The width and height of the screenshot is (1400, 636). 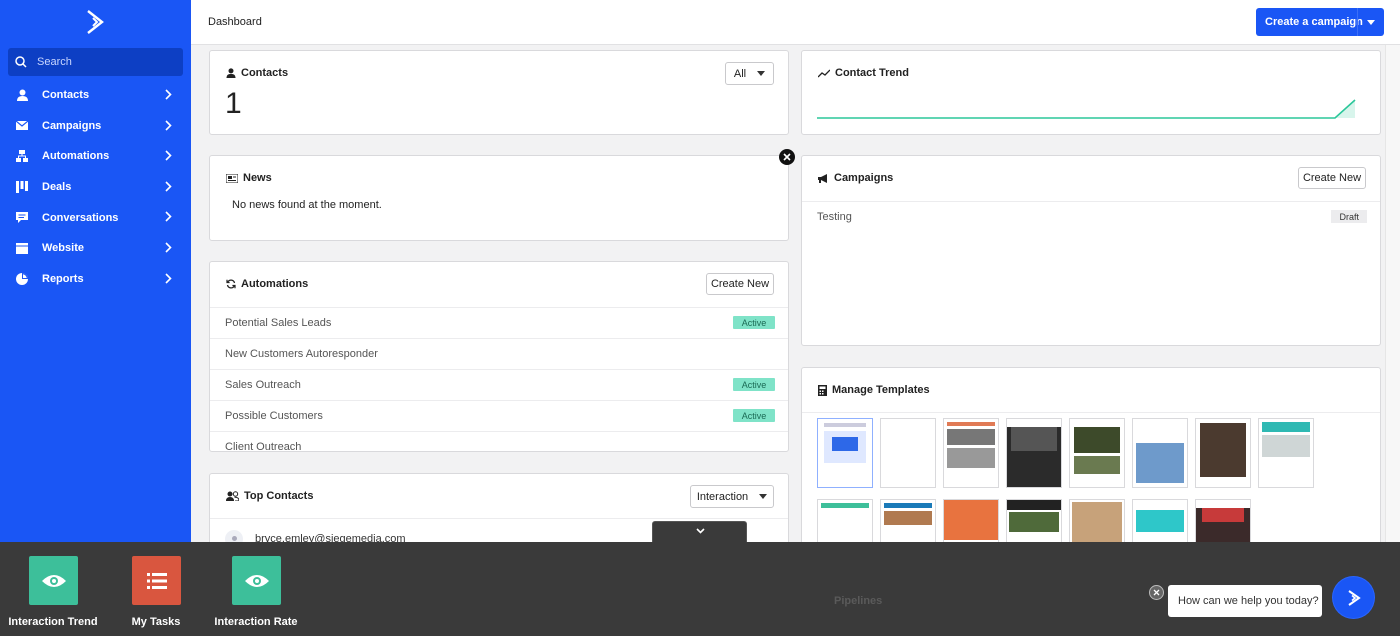 What do you see at coordinates (1332, 178) in the screenshot?
I see `campaigns-create-new-button: Create New` at bounding box center [1332, 178].